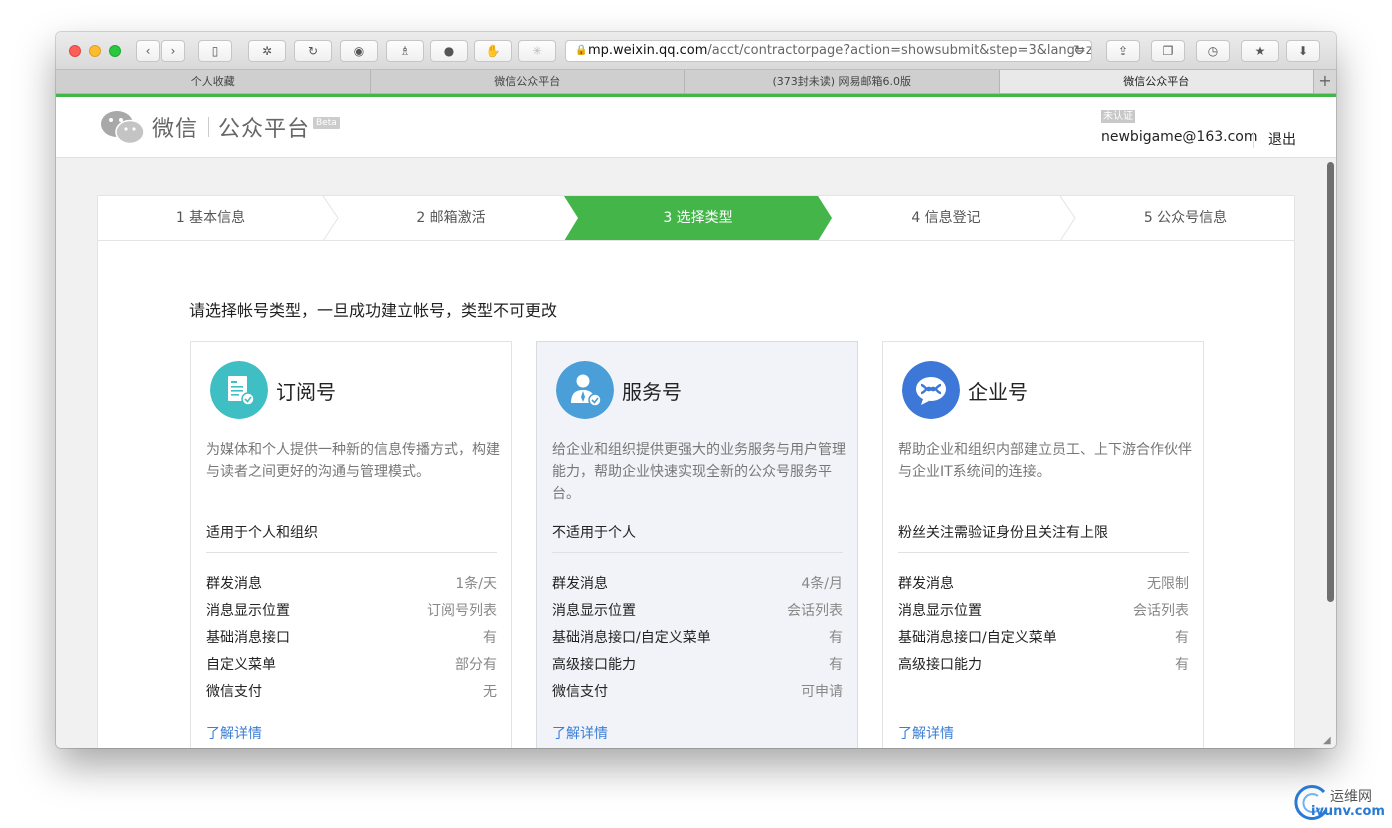  I want to click on tab-favorites: 个人收藏, so click(213, 81).